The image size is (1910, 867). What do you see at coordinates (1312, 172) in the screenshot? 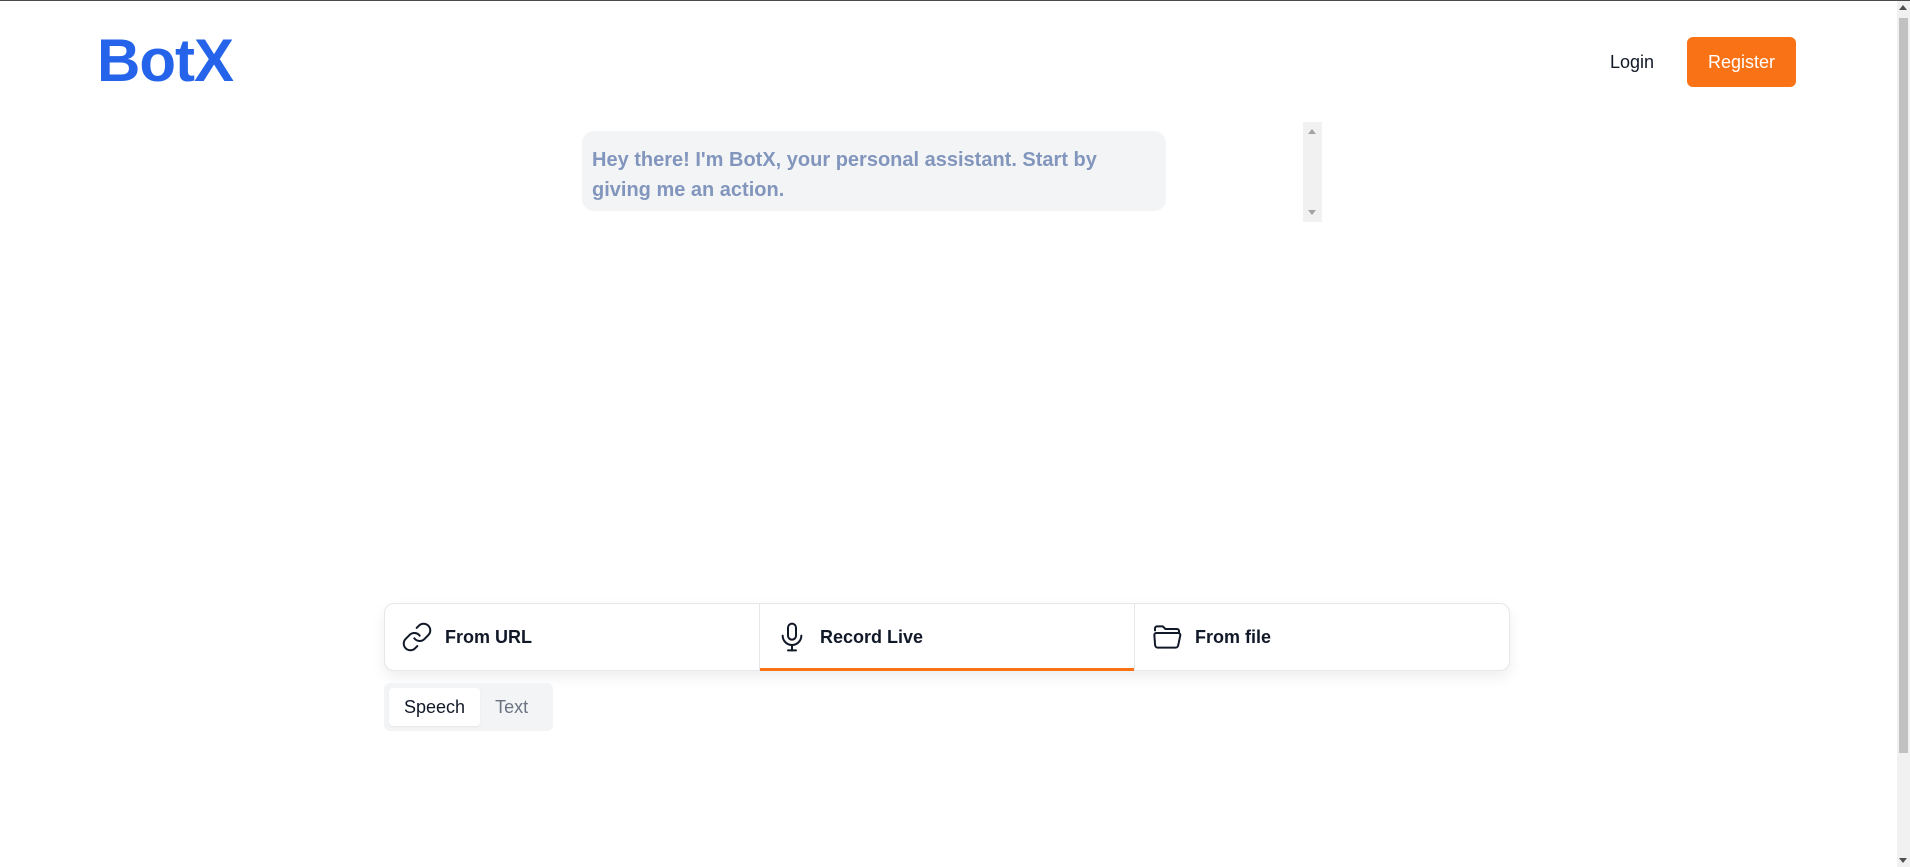
I see `chat-scrollbar` at bounding box center [1312, 172].